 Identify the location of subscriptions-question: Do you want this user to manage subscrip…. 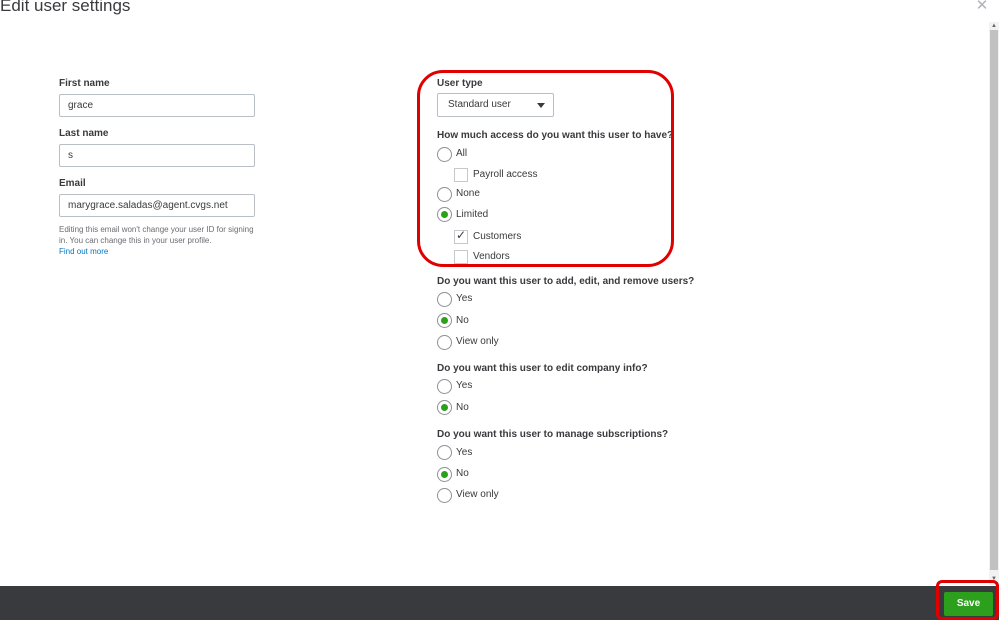
(553, 434).